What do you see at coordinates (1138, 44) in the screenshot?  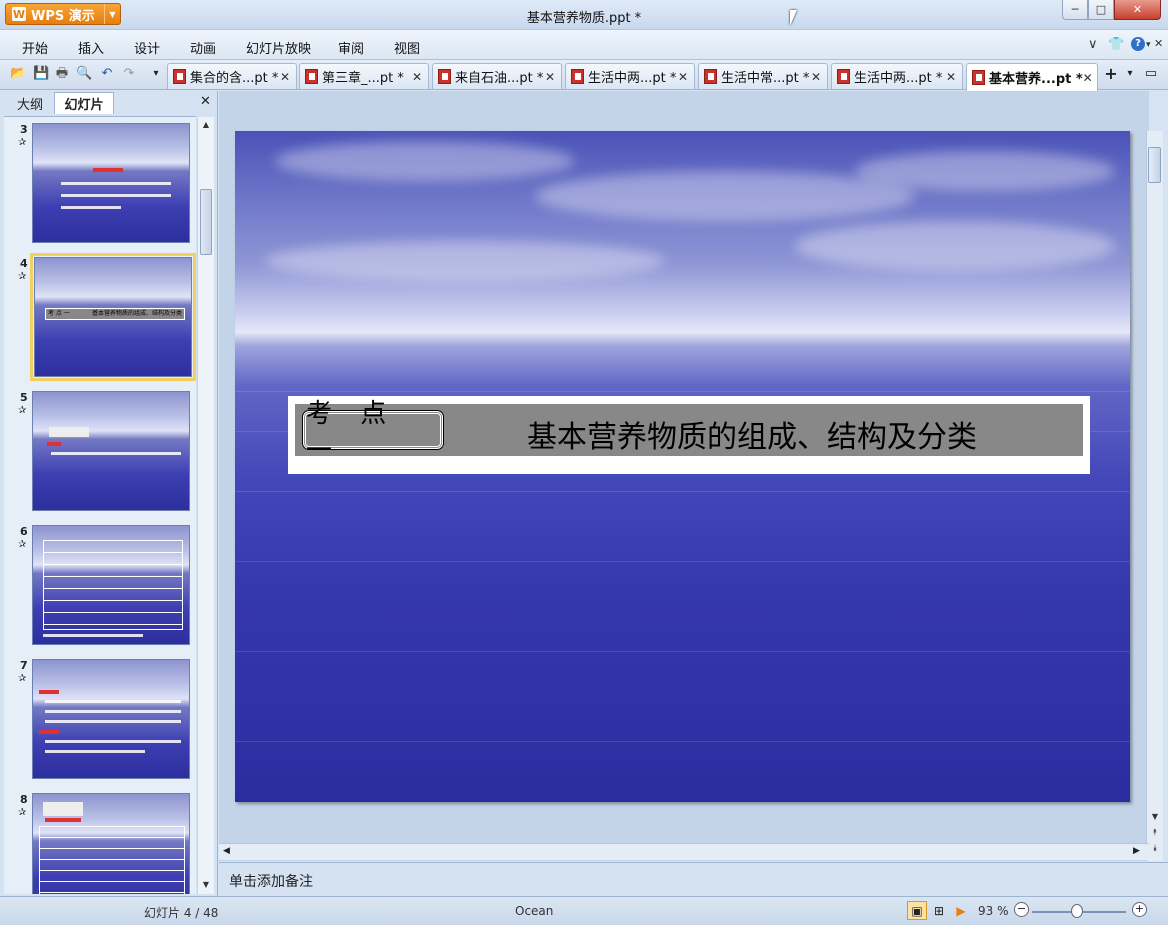 I see `help-icon: ?` at bounding box center [1138, 44].